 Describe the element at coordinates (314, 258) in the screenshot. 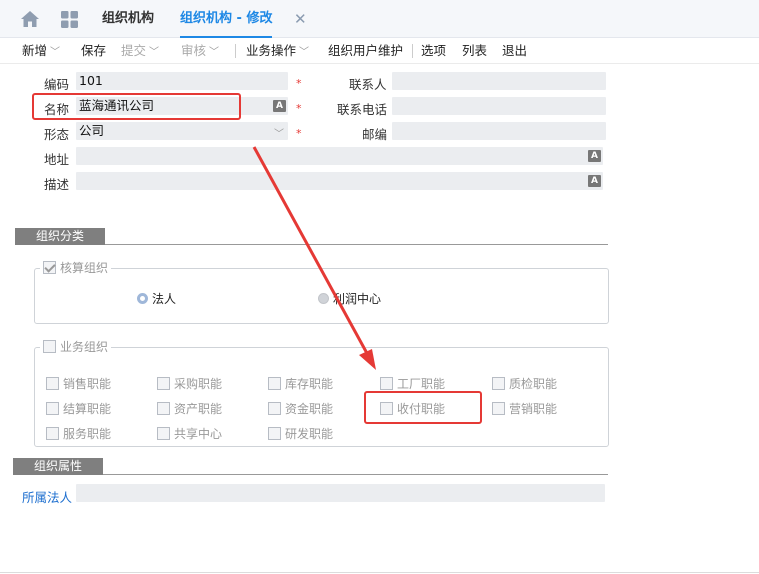

I see `annotation-arrow` at that location.